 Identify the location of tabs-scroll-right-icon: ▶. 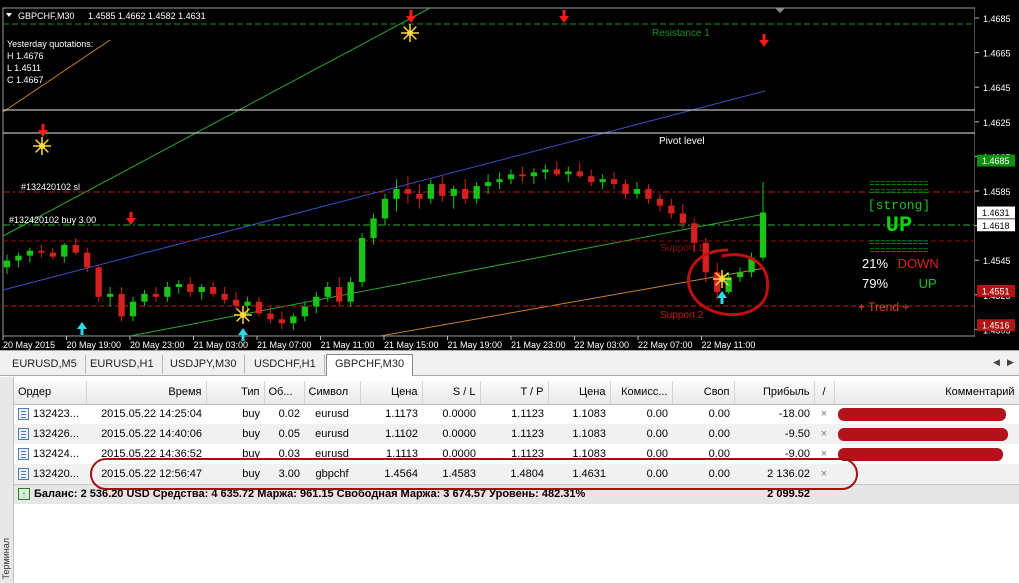
(1010, 362).